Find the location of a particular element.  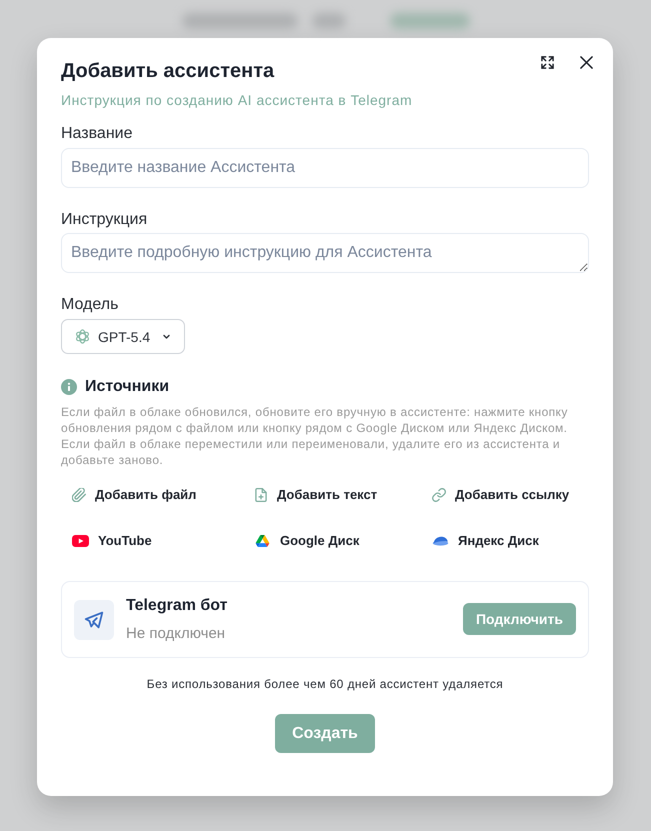

add-source-button: Добавить ссылку is located at coordinates (500, 495).